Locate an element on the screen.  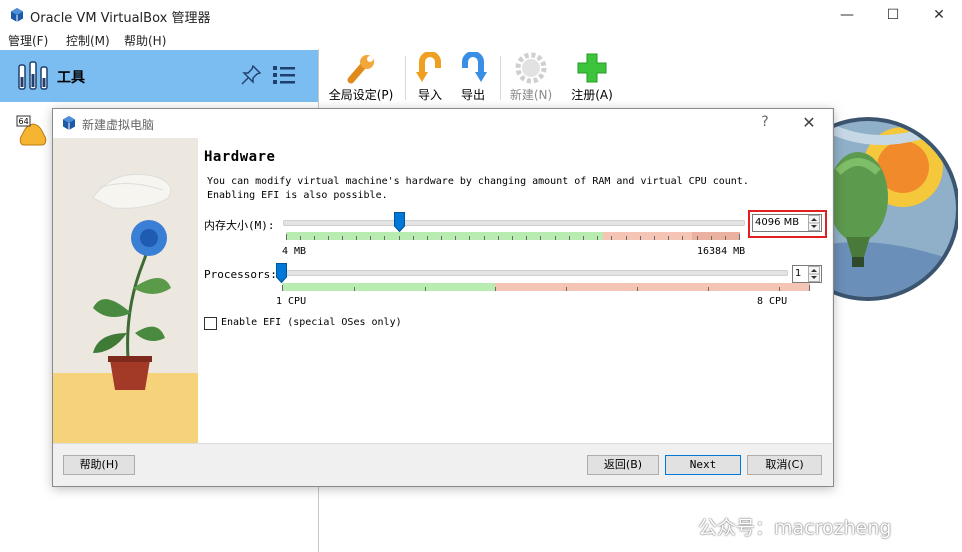
next-button: Next is located at coordinates (703, 465).